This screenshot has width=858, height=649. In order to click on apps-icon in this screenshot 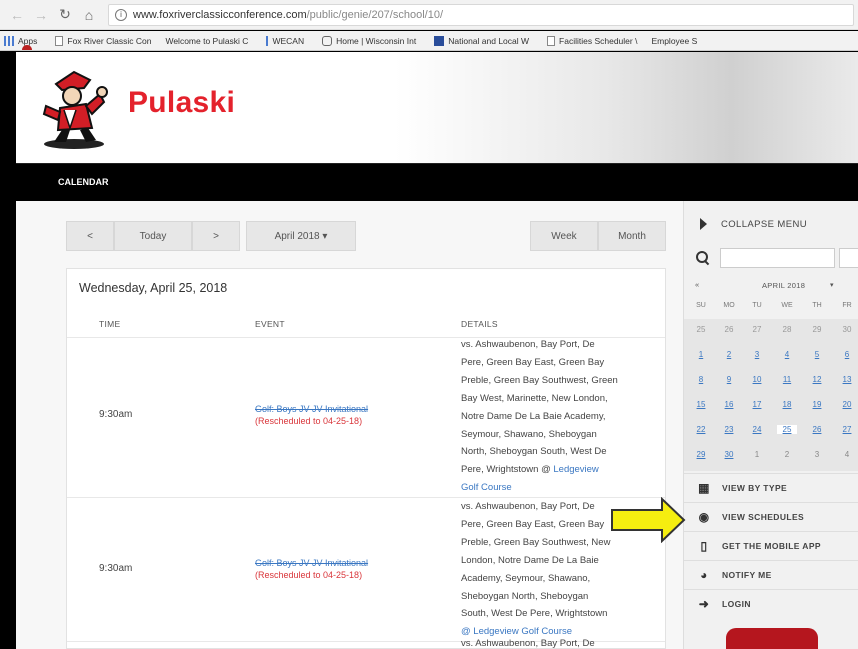, I will do `click(9, 40)`.